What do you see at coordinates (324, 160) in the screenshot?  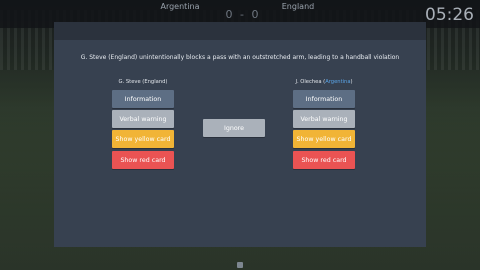 I see `right-red-card-button: Show red card` at bounding box center [324, 160].